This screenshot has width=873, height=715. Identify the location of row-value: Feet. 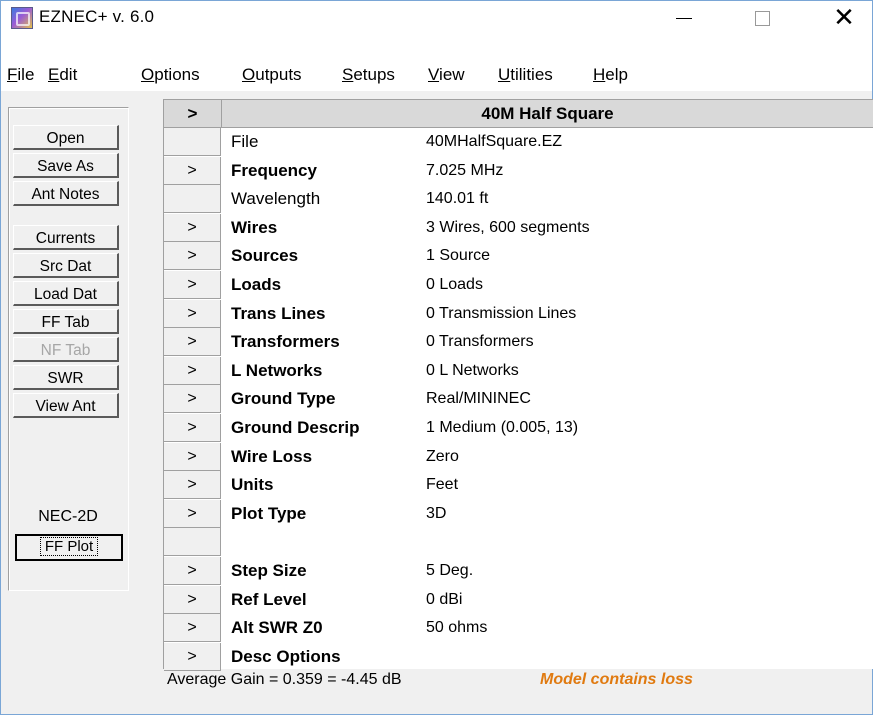
(442, 485).